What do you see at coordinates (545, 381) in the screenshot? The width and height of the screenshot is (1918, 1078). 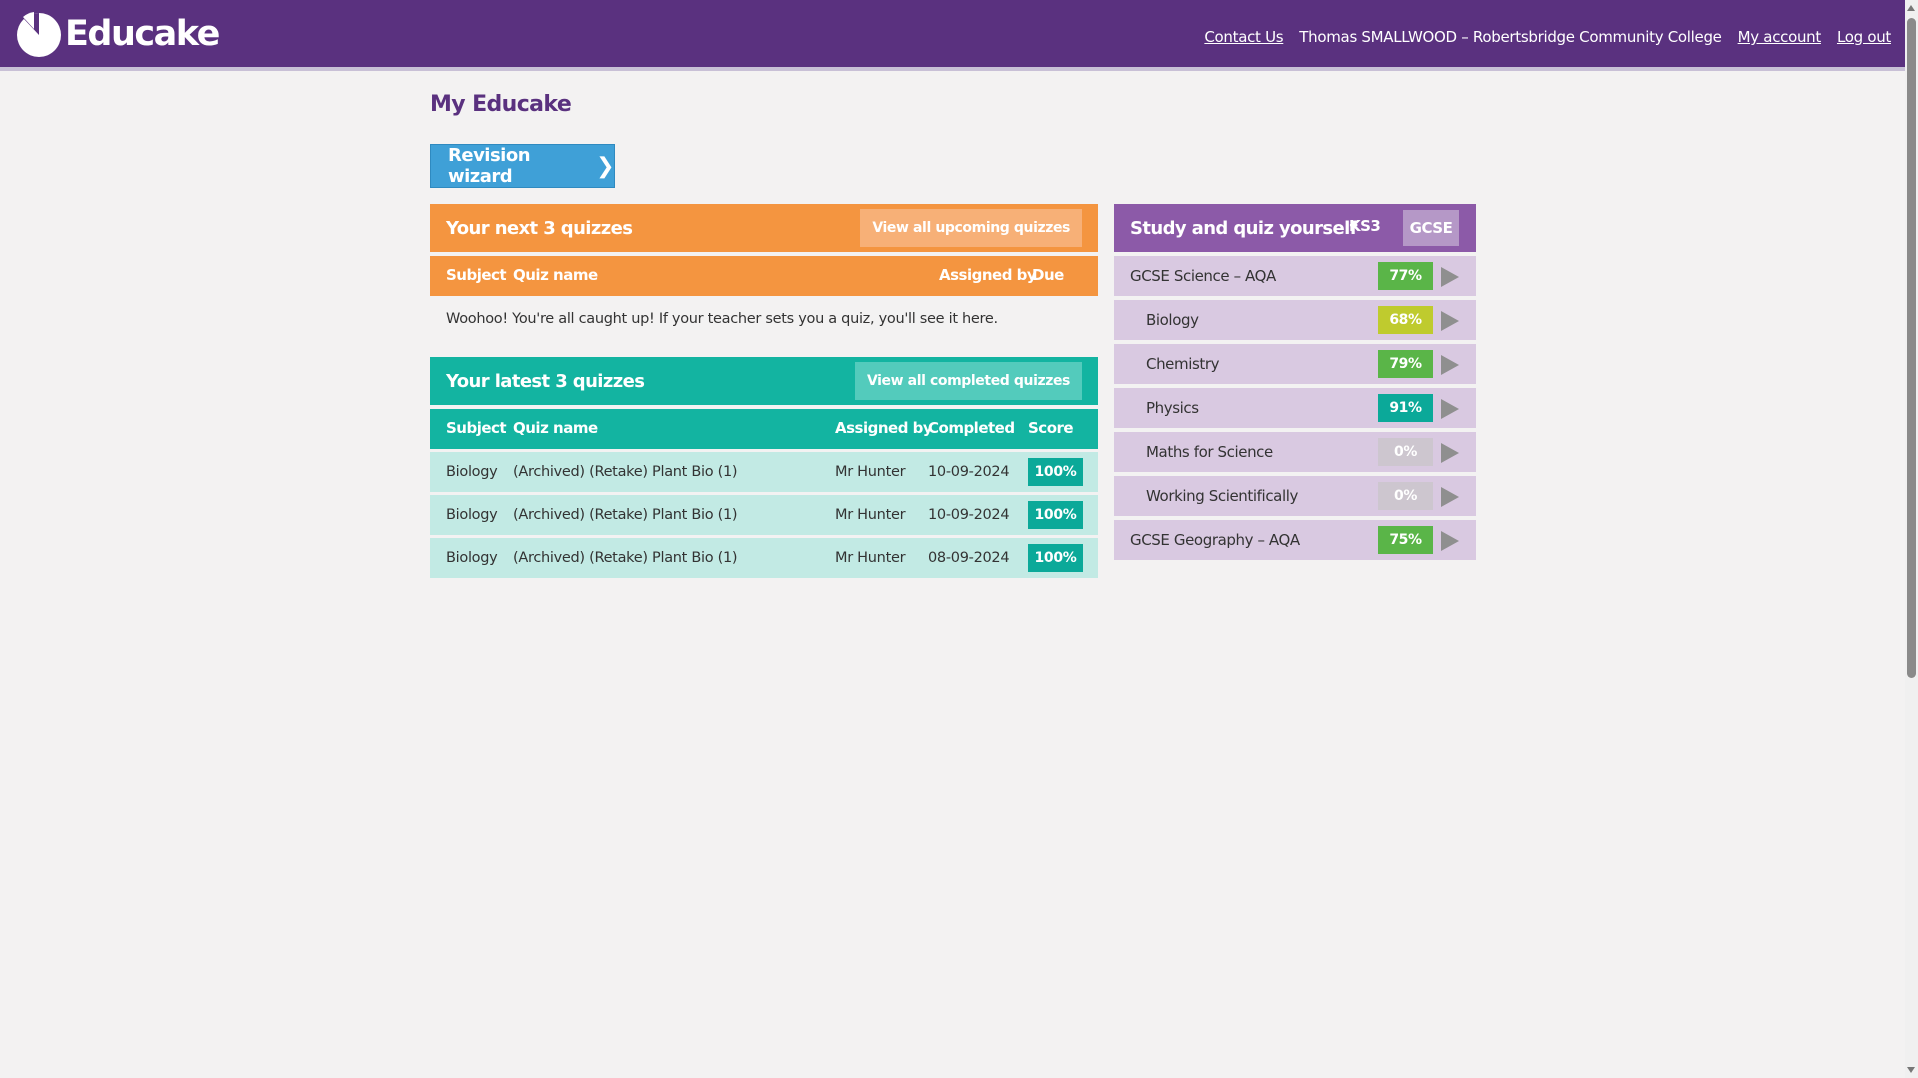 I see `latest-quizzes-title: Your latest 3 quizzes` at bounding box center [545, 381].